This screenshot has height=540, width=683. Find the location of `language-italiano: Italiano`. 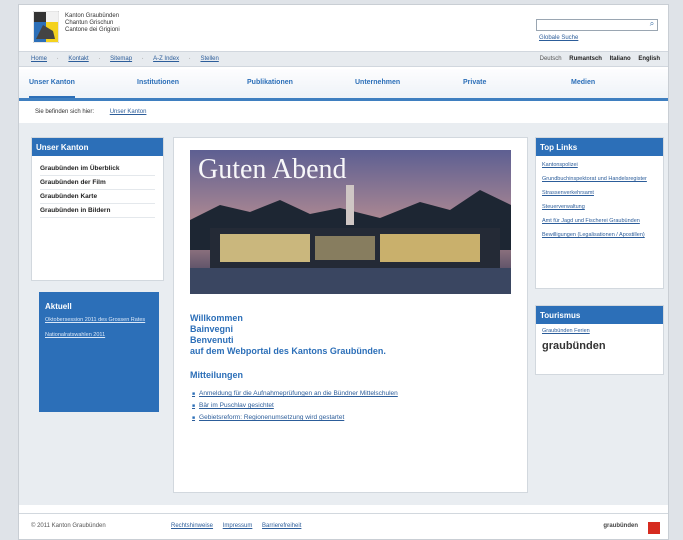

language-italiano: Italiano is located at coordinates (620, 59).